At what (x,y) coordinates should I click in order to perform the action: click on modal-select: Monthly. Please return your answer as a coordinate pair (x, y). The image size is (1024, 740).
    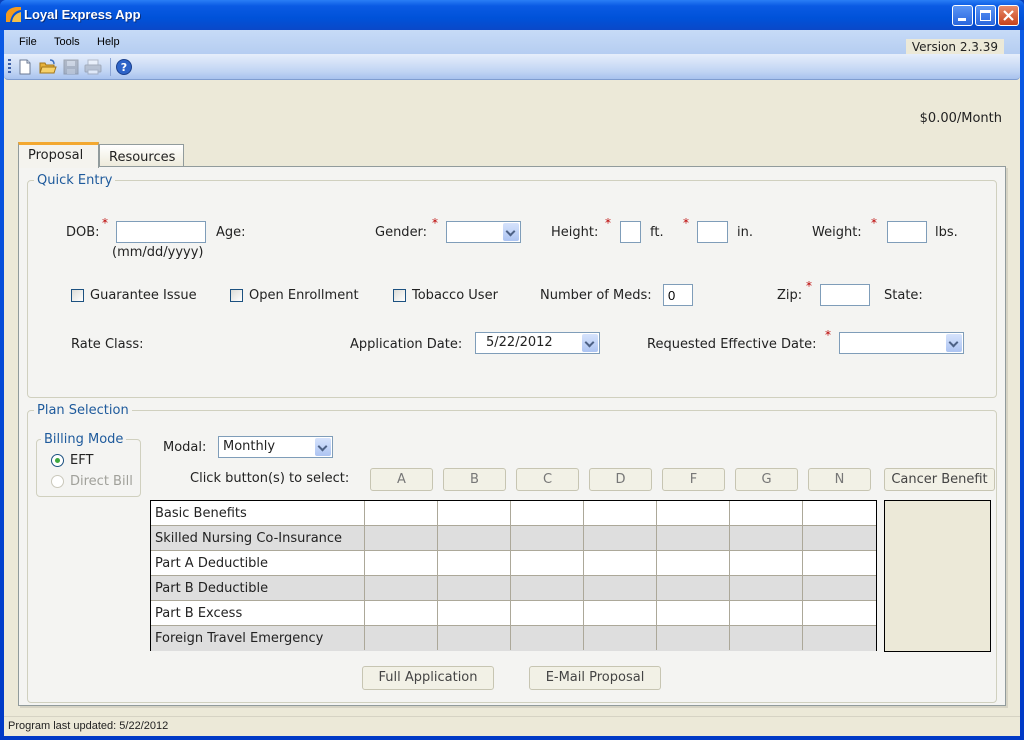
    Looking at the image, I should click on (275, 447).